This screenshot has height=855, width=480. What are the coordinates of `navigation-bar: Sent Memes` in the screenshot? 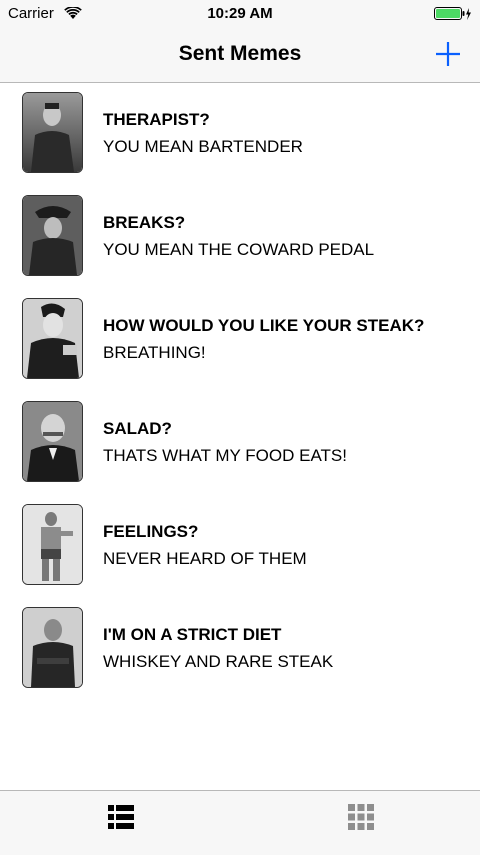 It's located at (240, 55).